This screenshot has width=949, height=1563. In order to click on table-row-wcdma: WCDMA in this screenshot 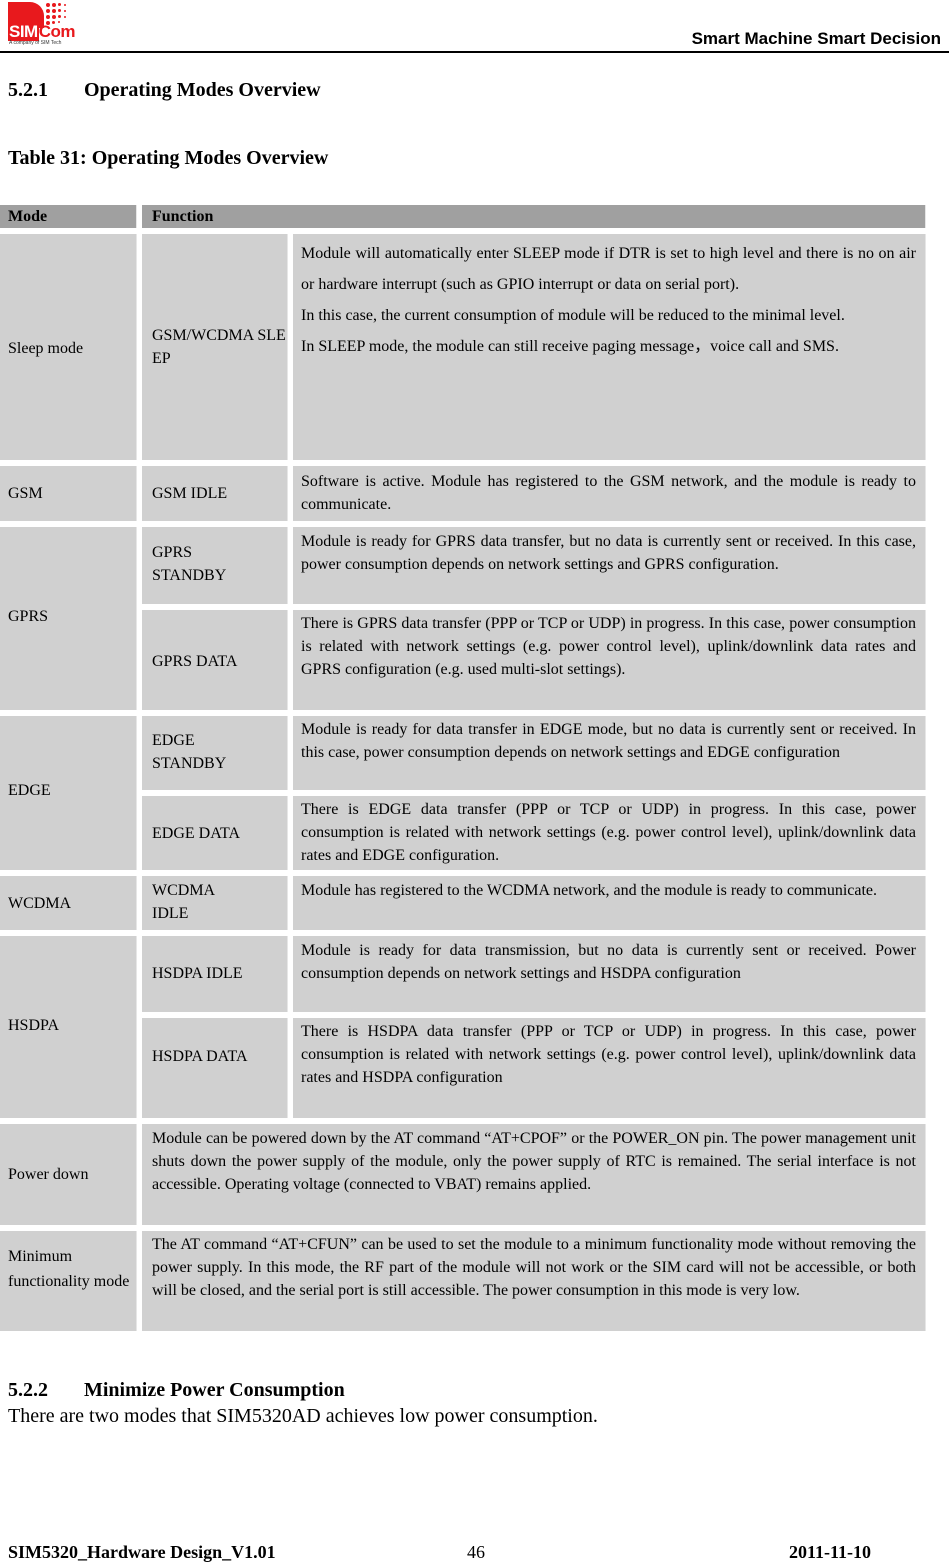, I will do `click(68, 903)`.